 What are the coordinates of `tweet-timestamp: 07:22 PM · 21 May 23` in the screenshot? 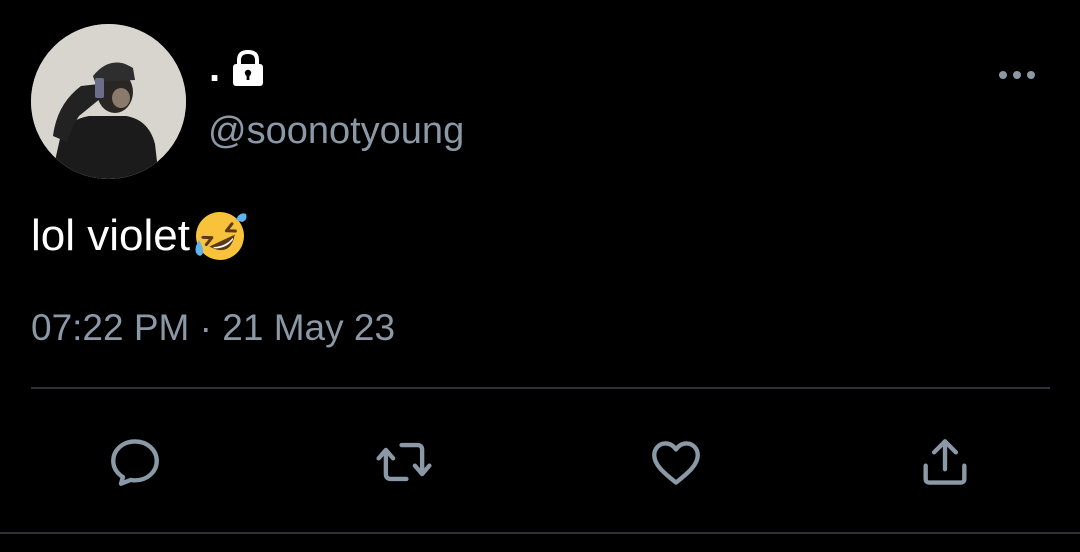 It's located at (213, 328).